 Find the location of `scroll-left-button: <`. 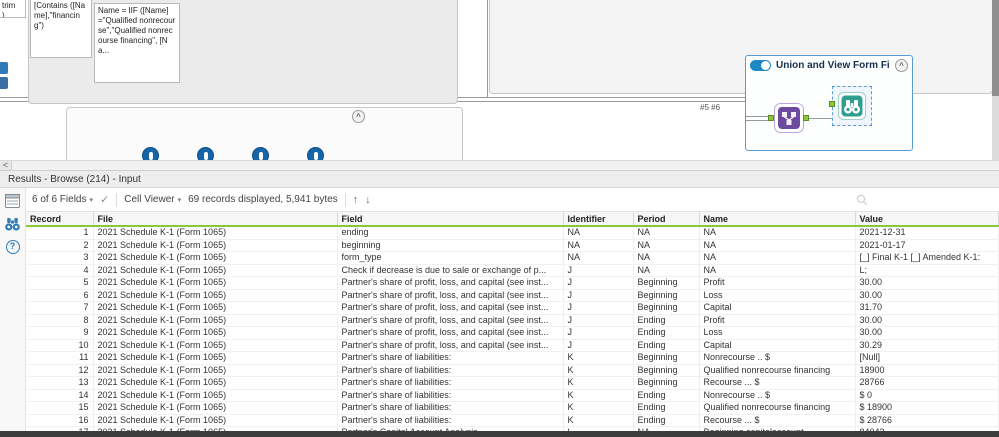

scroll-left-button: < is located at coordinates (6, 165).